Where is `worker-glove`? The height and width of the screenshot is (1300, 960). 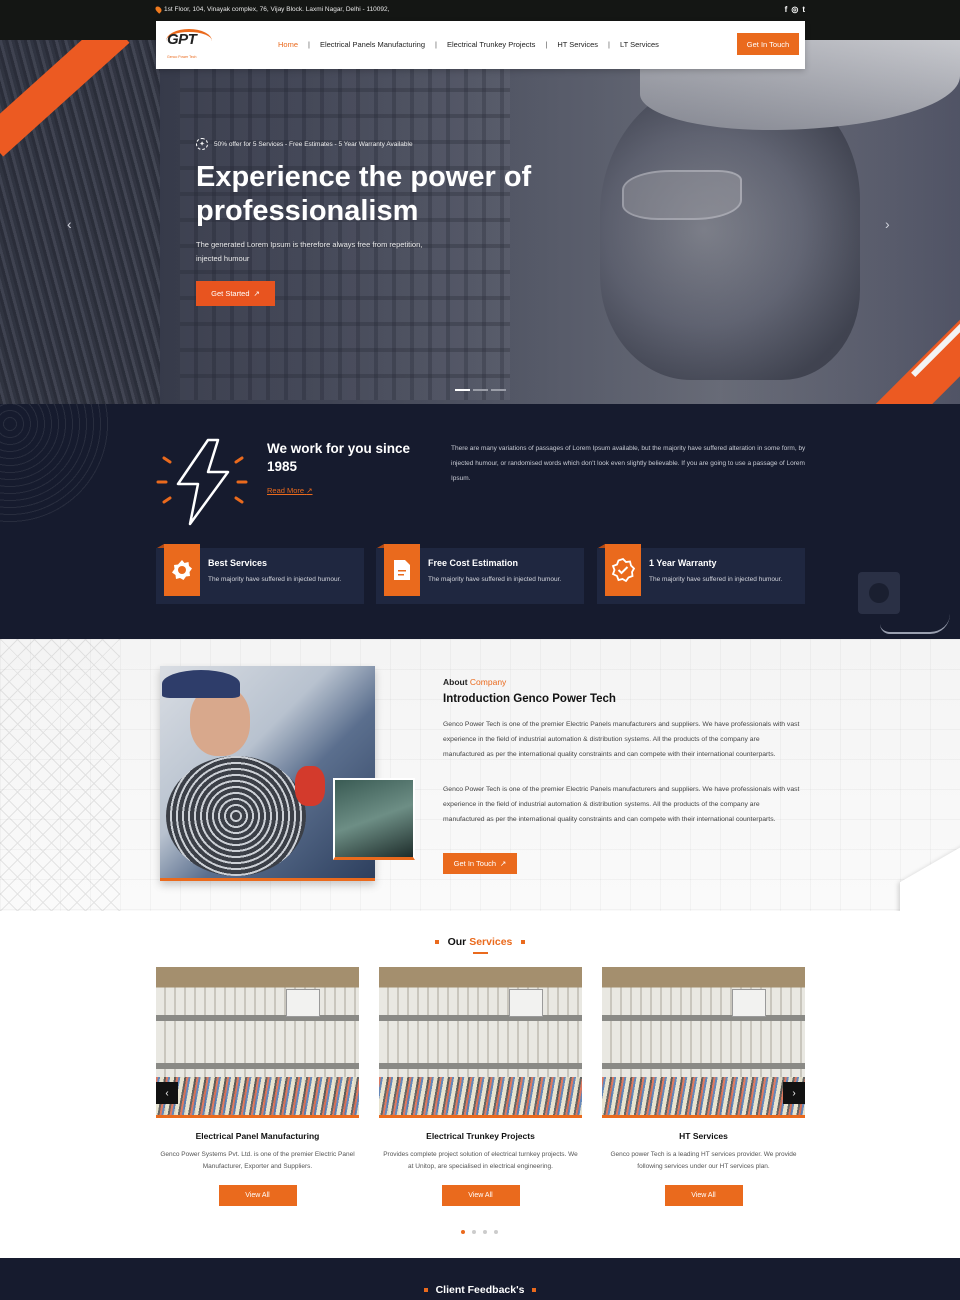
worker-glove is located at coordinates (310, 786).